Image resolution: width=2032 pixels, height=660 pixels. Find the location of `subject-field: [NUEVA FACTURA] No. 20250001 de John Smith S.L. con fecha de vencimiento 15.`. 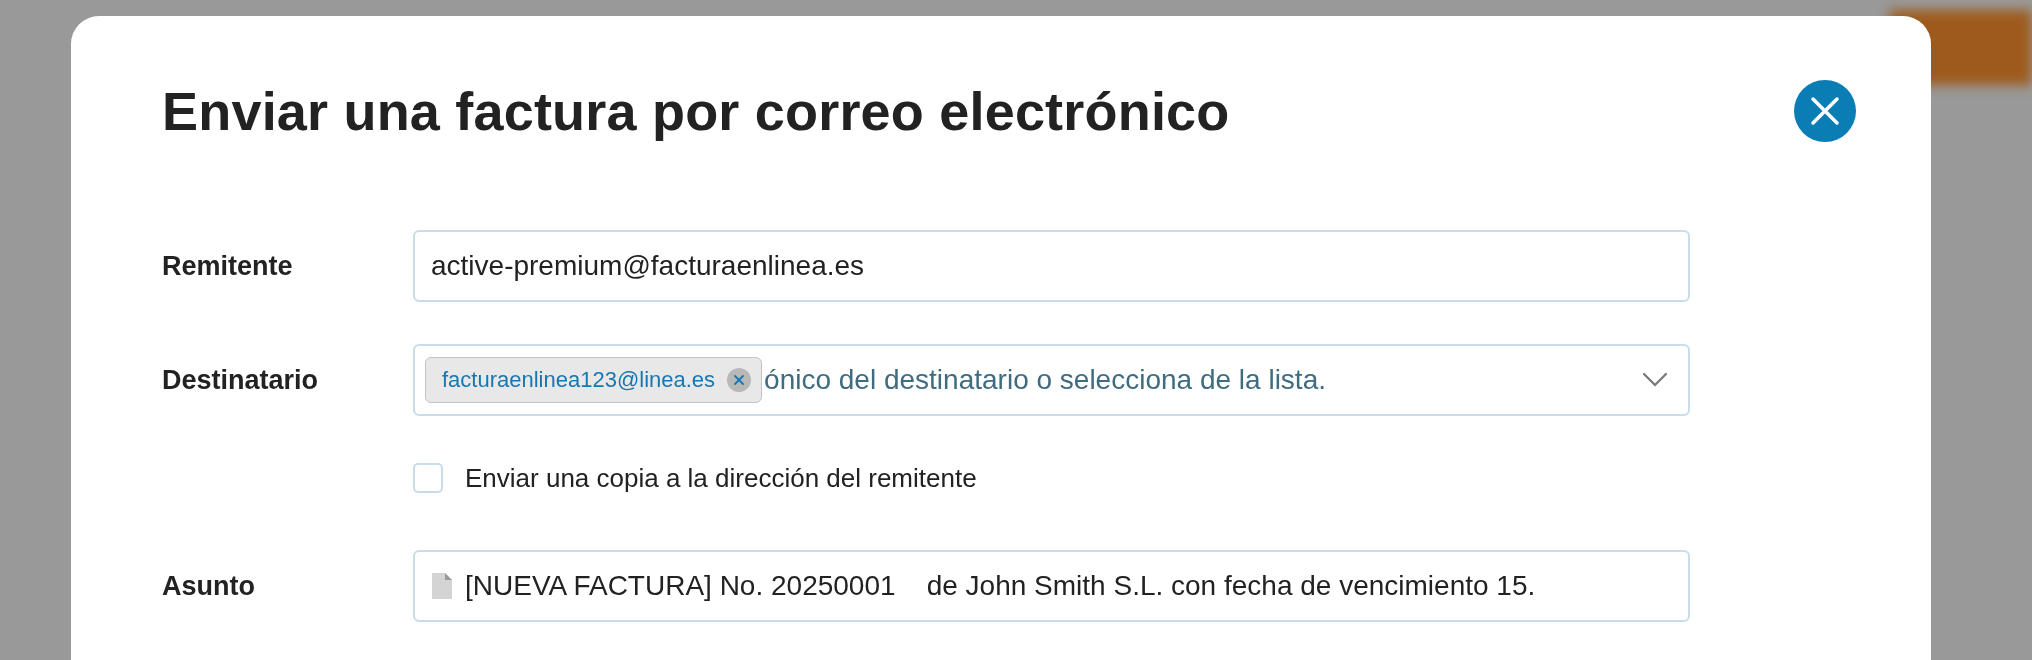

subject-field: [NUEVA FACTURA] No. 20250001 de John Smith S.L. con fecha de vencimiento 15. is located at coordinates (1051, 586).